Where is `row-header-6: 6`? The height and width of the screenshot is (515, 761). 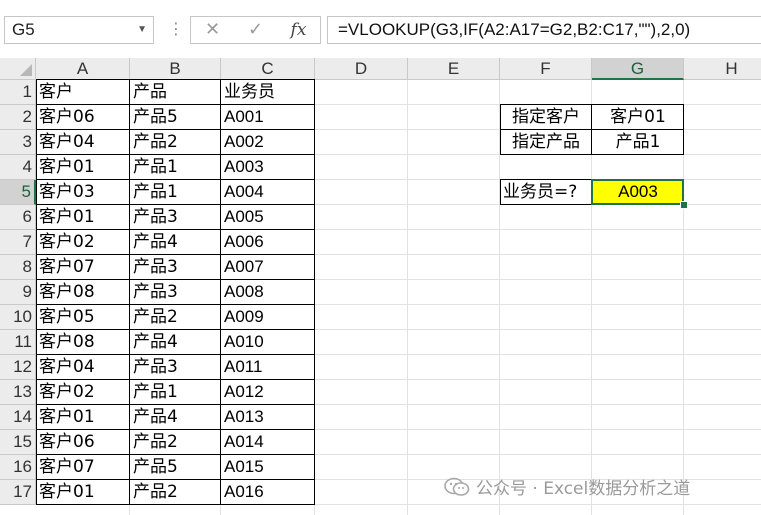
row-header-6: 6 is located at coordinates (18, 217).